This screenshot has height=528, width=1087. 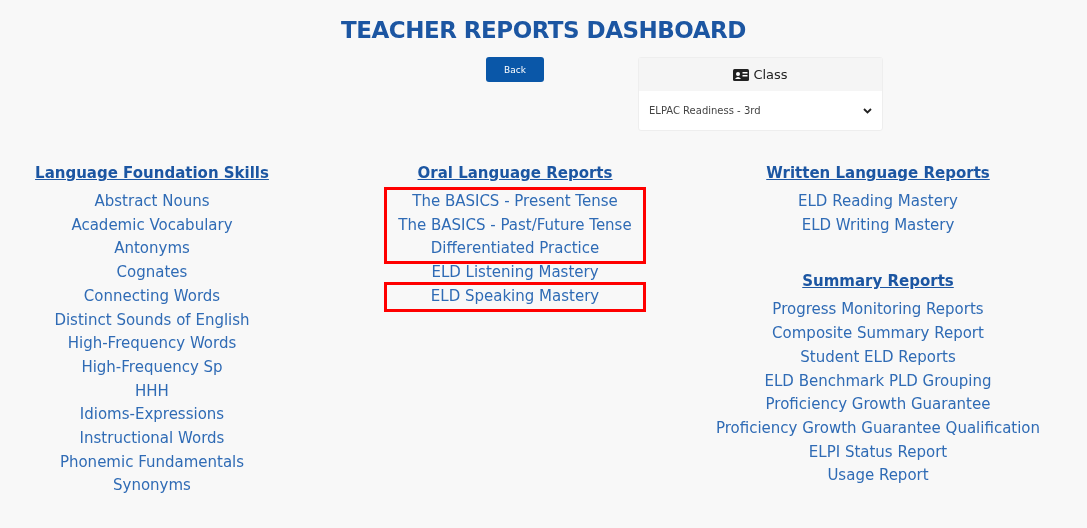 I want to click on report-link: Progress Monitoring Reports, so click(x=878, y=310).